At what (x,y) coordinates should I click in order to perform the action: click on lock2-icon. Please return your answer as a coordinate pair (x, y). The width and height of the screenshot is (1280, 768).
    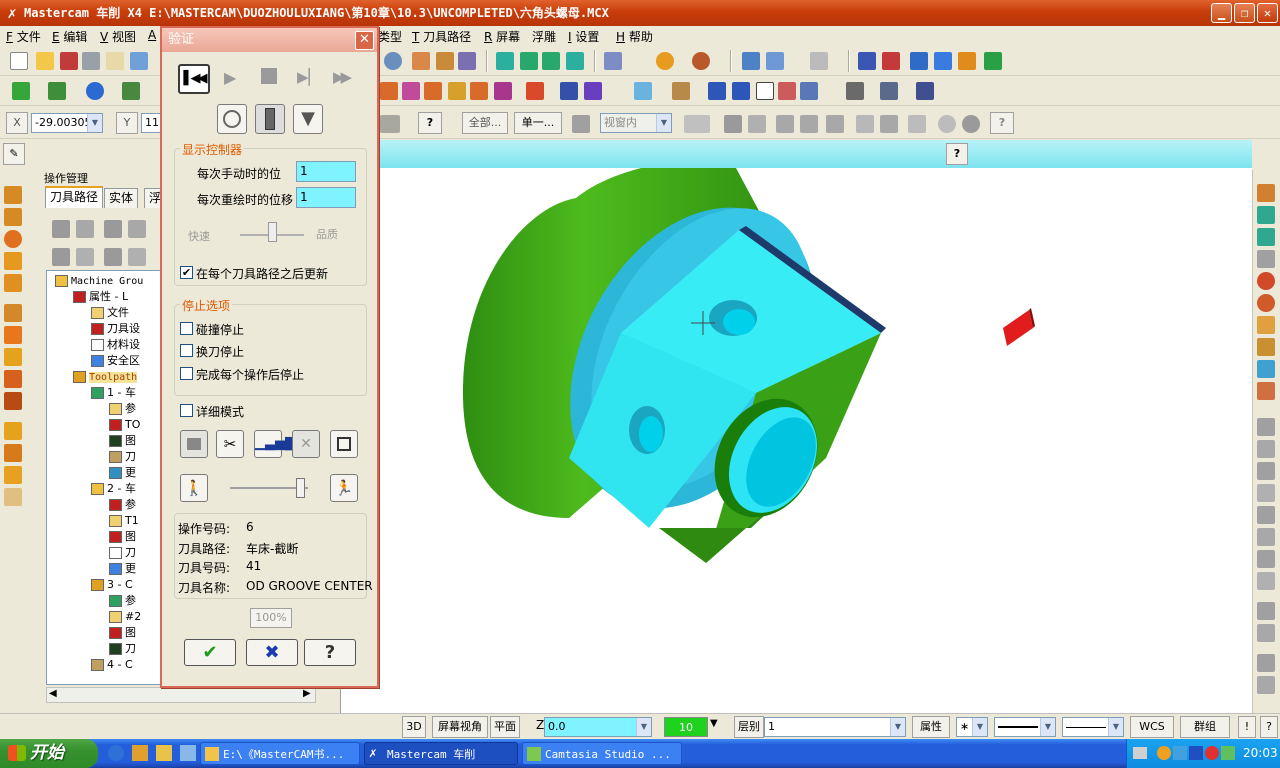
    Looking at the image, I should click on (113, 257).